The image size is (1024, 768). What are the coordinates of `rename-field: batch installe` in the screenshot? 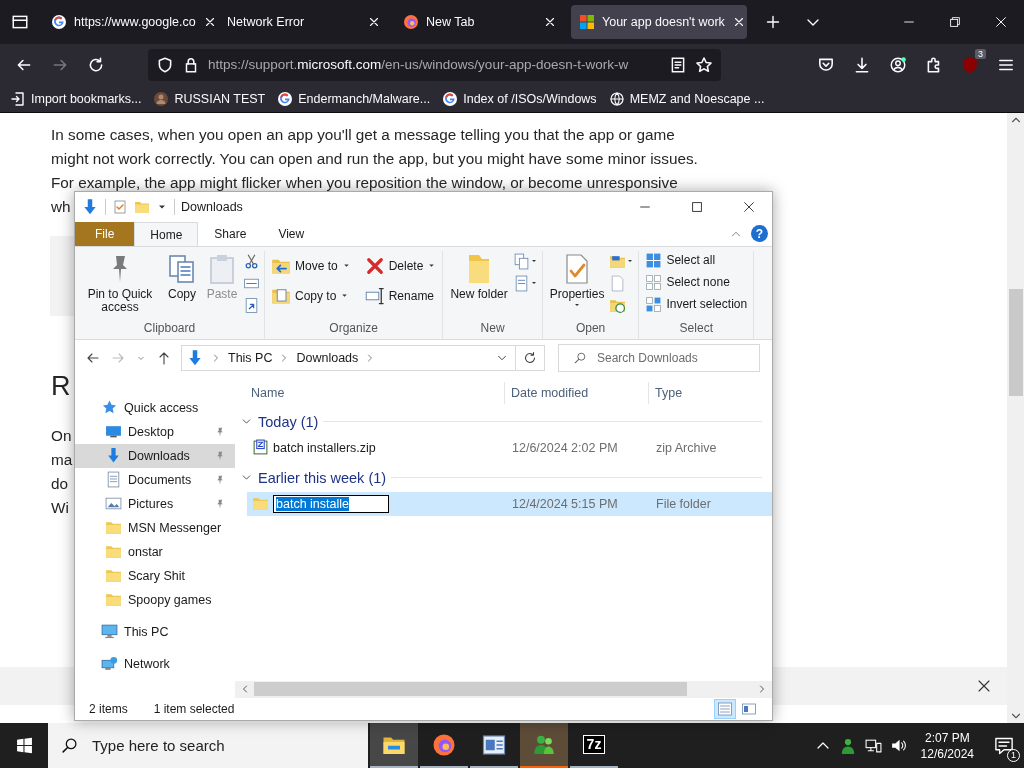 It's located at (331, 503).